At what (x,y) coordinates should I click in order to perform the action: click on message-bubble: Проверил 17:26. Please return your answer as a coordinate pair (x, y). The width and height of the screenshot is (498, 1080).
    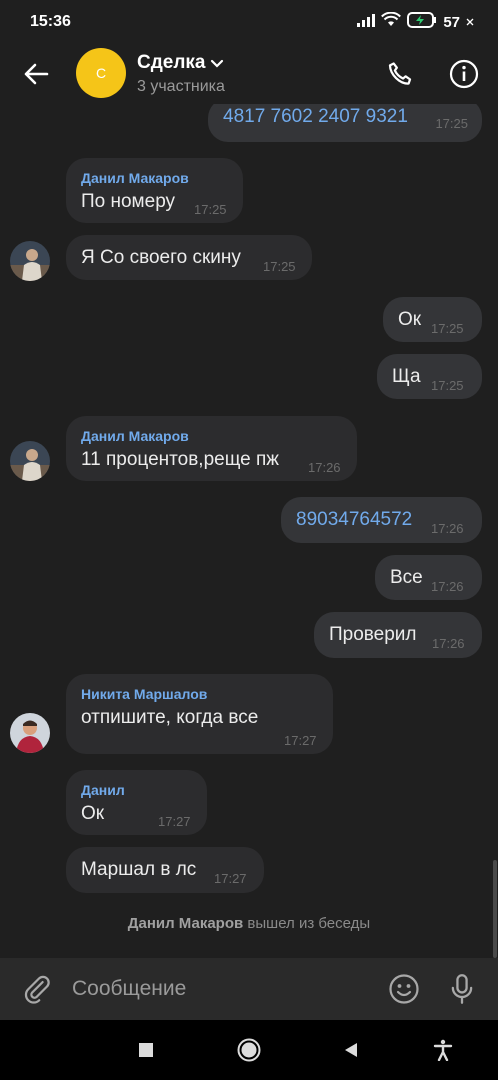
    Looking at the image, I should click on (398, 635).